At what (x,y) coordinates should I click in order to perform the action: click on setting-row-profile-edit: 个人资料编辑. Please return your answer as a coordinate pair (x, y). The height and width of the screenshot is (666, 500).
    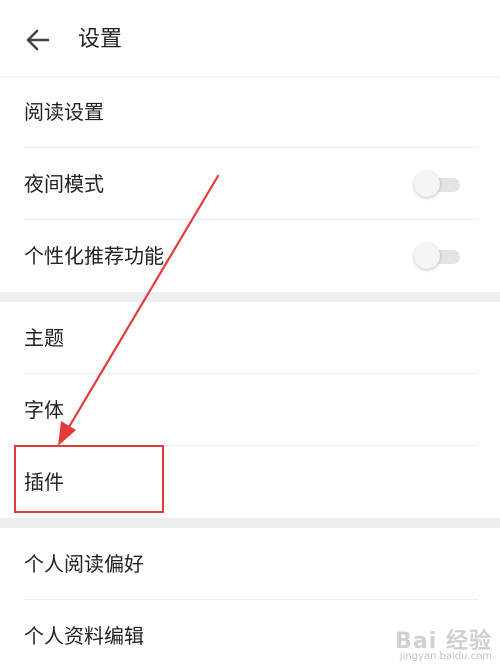
    Looking at the image, I should click on (250, 633).